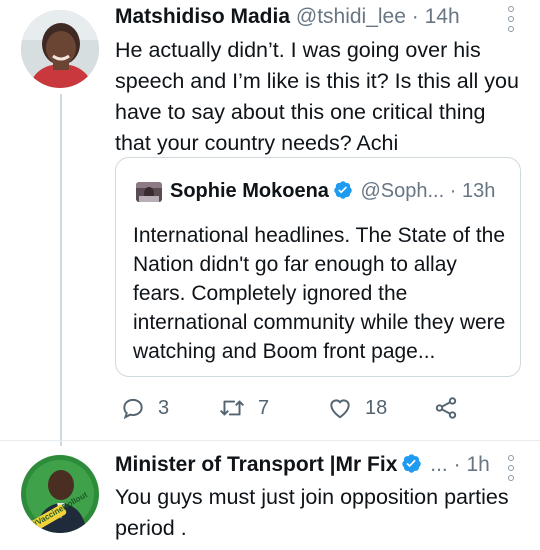 Image resolution: width=540 pixels, height=550 pixels. I want to click on author-handle: @tshidi_lee, so click(351, 16).